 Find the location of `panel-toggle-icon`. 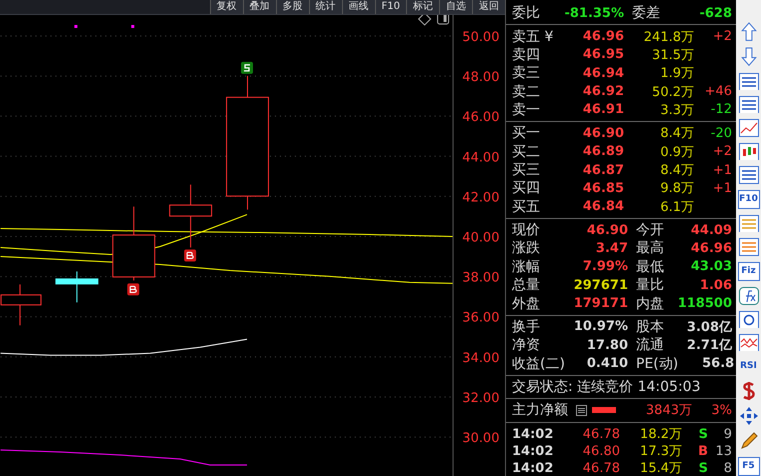

panel-toggle-icon is located at coordinates (443, 19).